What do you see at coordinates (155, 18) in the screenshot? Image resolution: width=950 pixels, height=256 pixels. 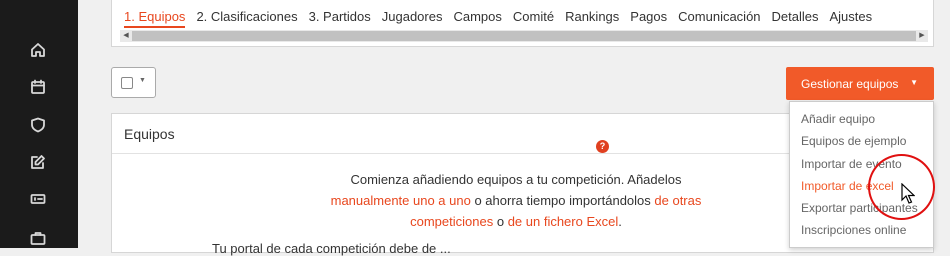 I see `tab-item: 1. Equipos` at bounding box center [155, 18].